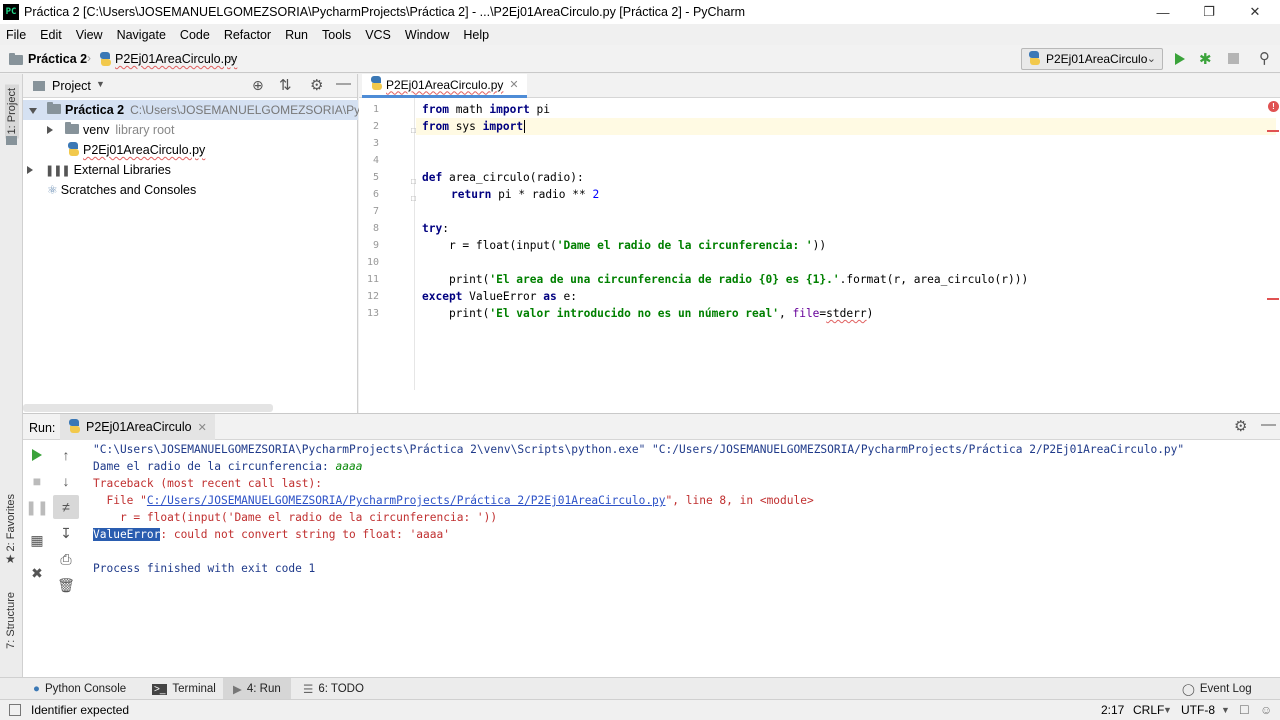 Image resolution: width=1280 pixels, height=720 pixels. Describe the element at coordinates (109, 190) in the screenshot. I see `tree-item-scratches: ⚛ Scratches and Consoles` at that location.